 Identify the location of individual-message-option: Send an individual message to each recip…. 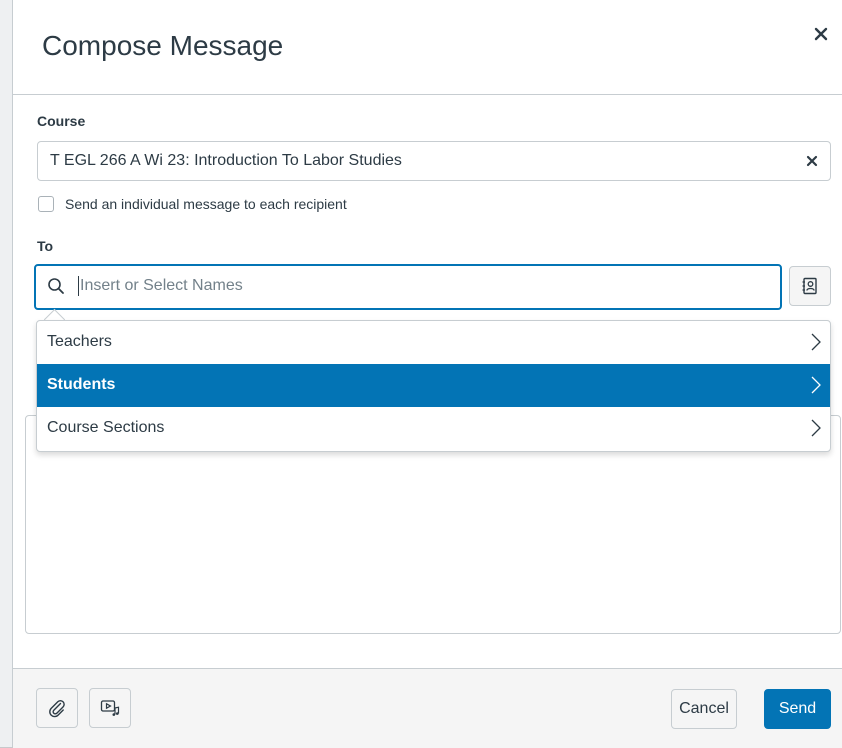
(192, 204).